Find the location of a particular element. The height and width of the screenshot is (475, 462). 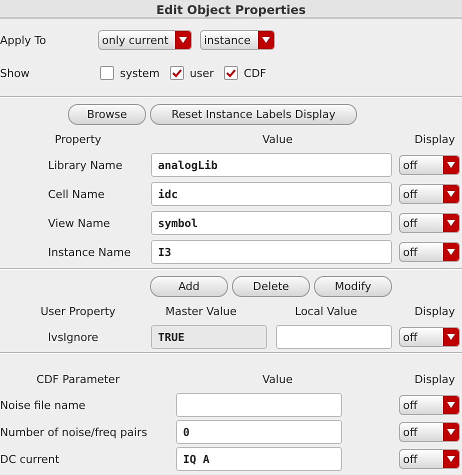

text-field: TRUE is located at coordinates (209, 337).